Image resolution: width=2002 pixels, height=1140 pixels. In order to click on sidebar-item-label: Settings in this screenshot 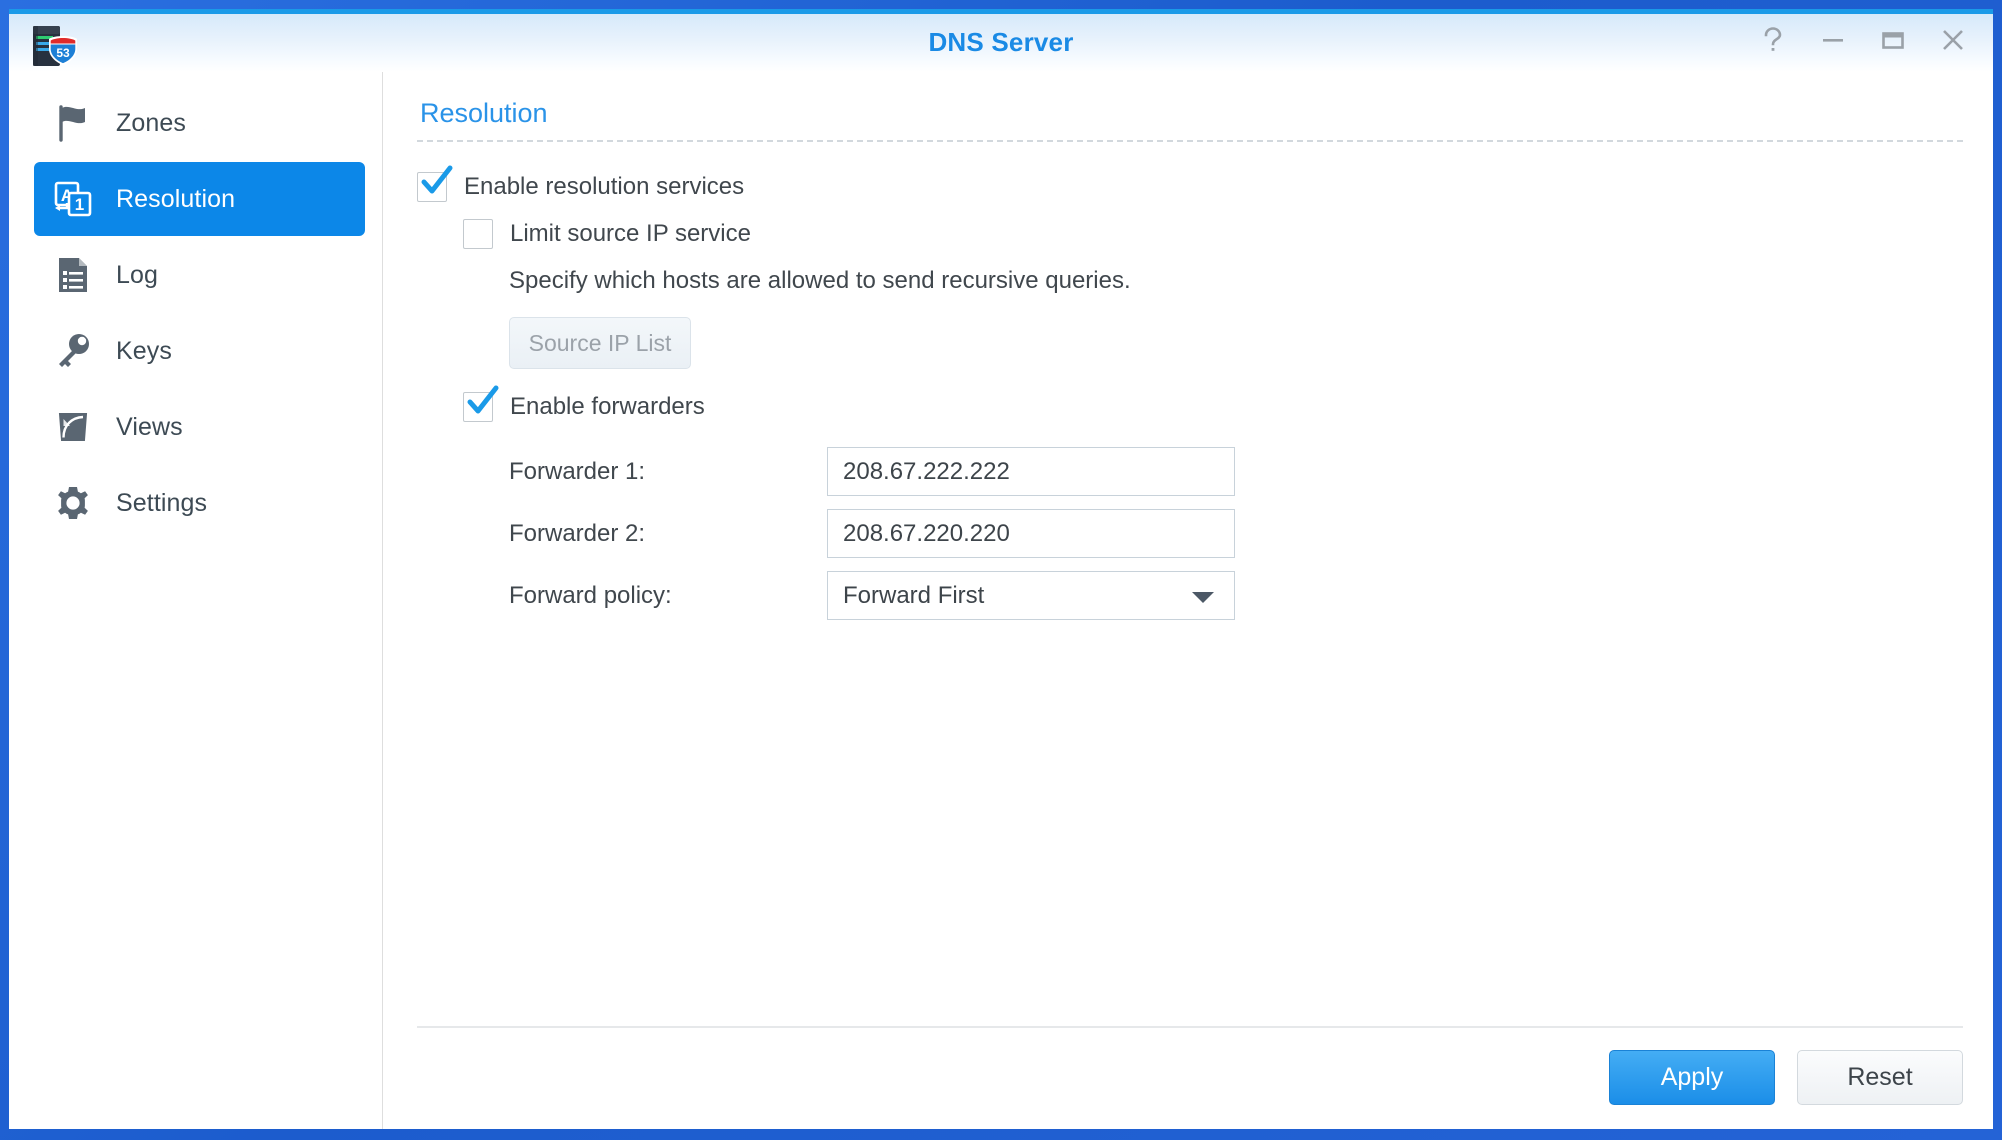, I will do `click(162, 502)`.